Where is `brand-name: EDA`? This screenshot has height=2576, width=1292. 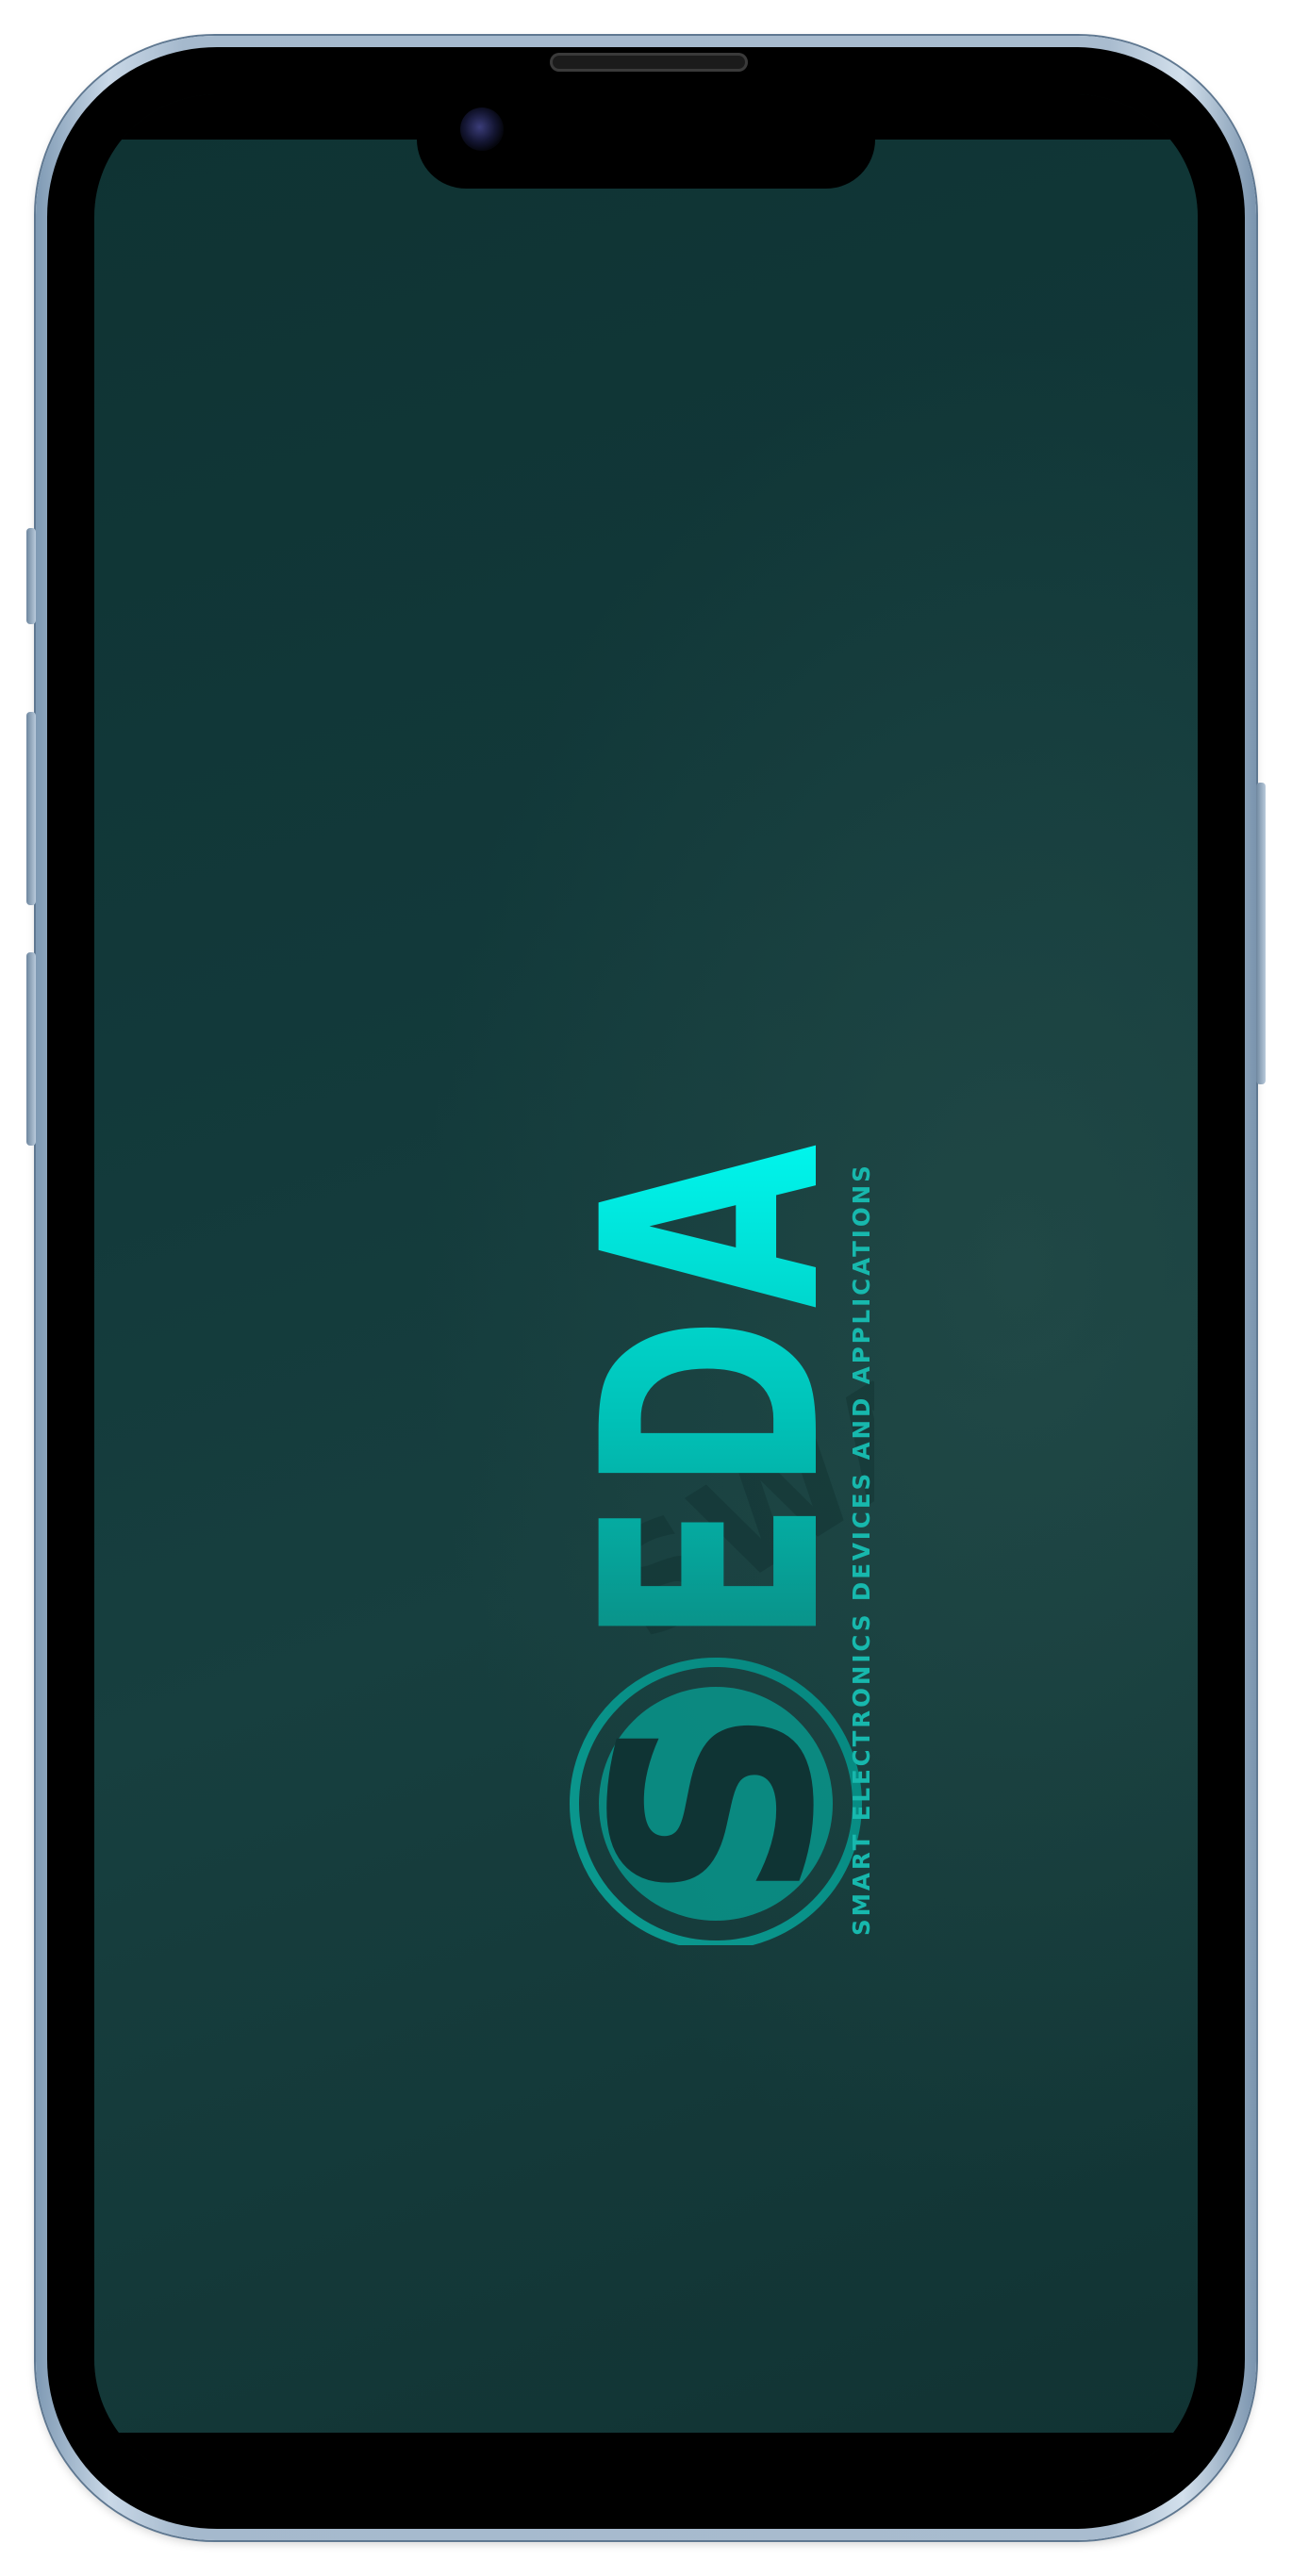
brand-name: EDA is located at coordinates (718, 1390).